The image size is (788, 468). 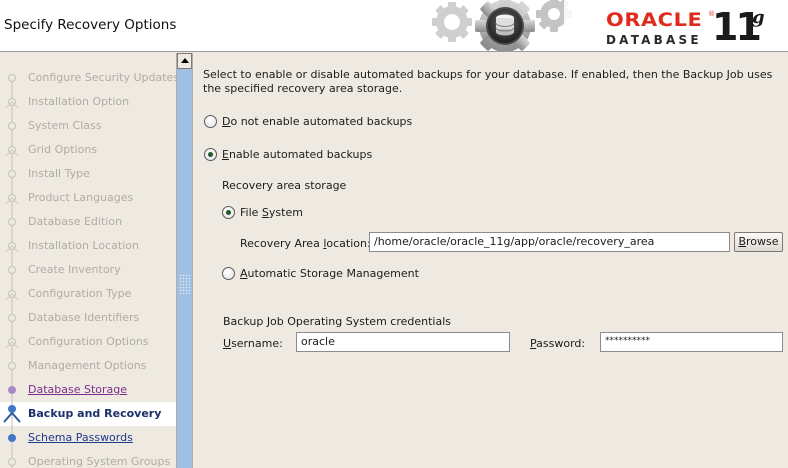 I want to click on credentials-heading: Backup Job Operating System credentials, so click(x=337, y=321).